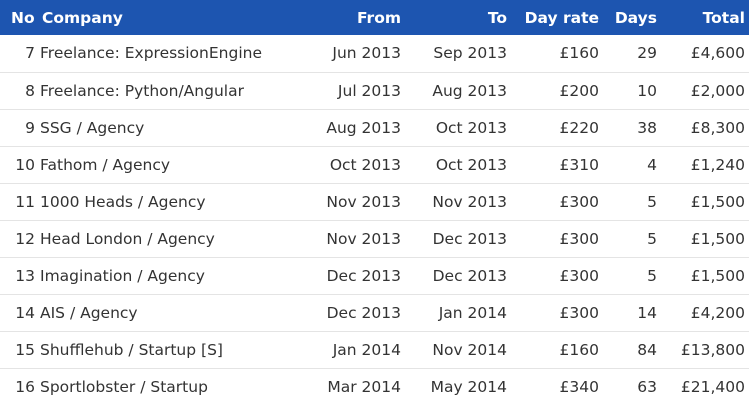  I want to click on cell-to: Aug 2013, so click(454, 90).